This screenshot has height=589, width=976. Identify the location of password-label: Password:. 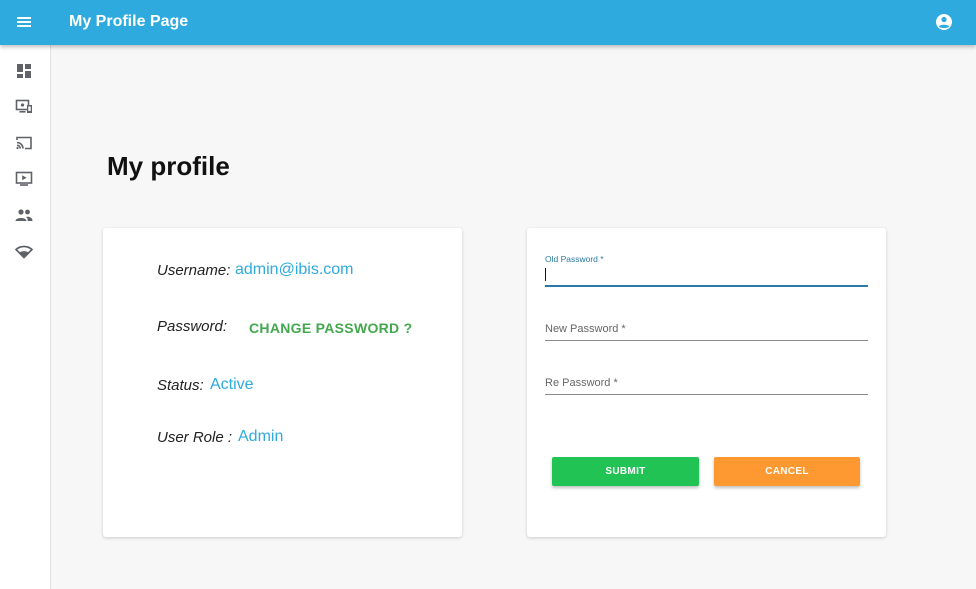
(192, 326).